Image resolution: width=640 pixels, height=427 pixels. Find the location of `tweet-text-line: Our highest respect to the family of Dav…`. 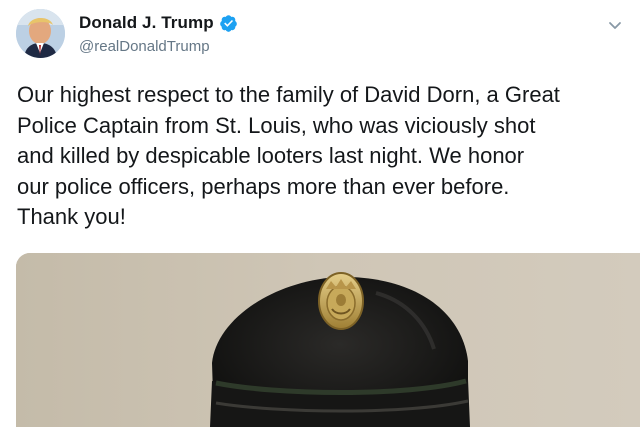

tweet-text-line: Our highest respect to the family of Dav… is located at coordinates (288, 94).